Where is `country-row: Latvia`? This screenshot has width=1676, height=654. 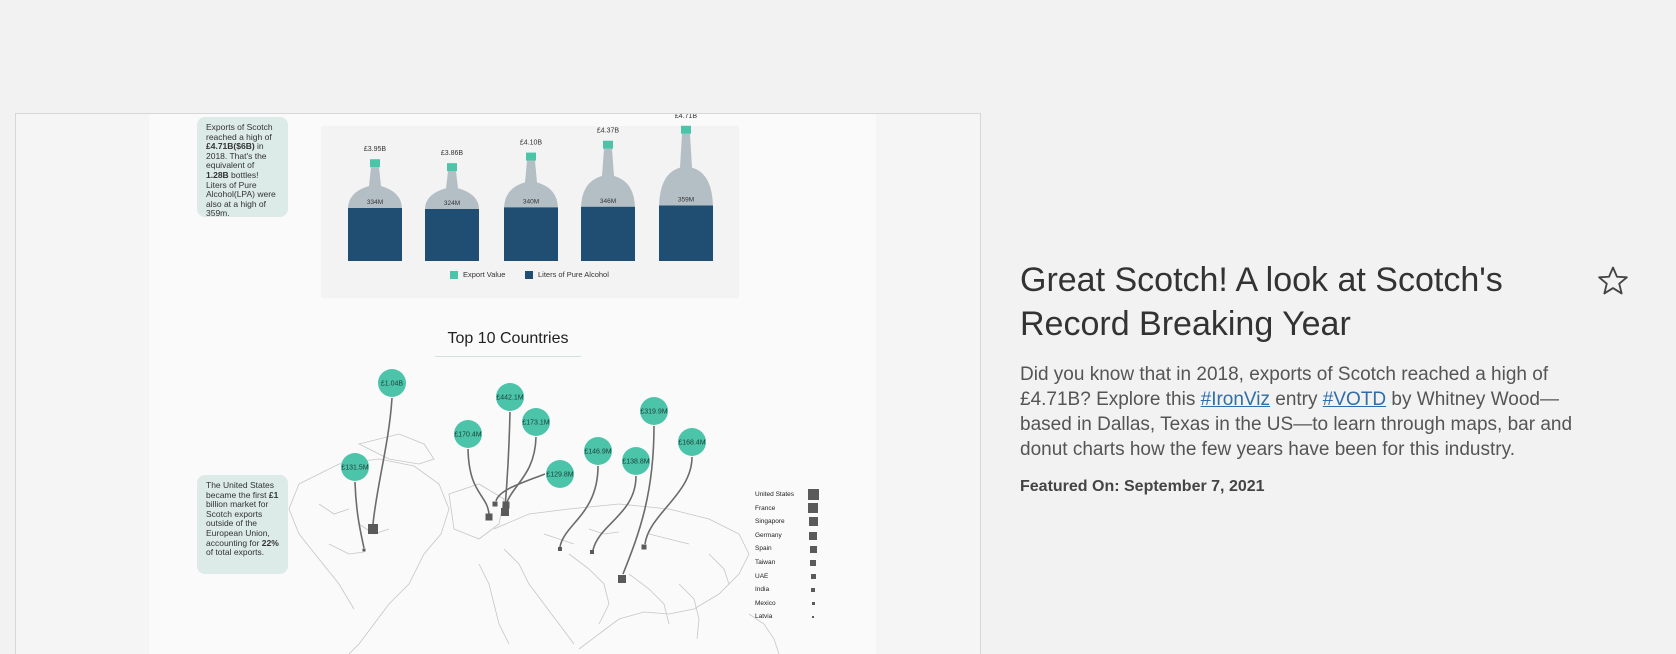
country-row: Latvia is located at coordinates (790, 617).